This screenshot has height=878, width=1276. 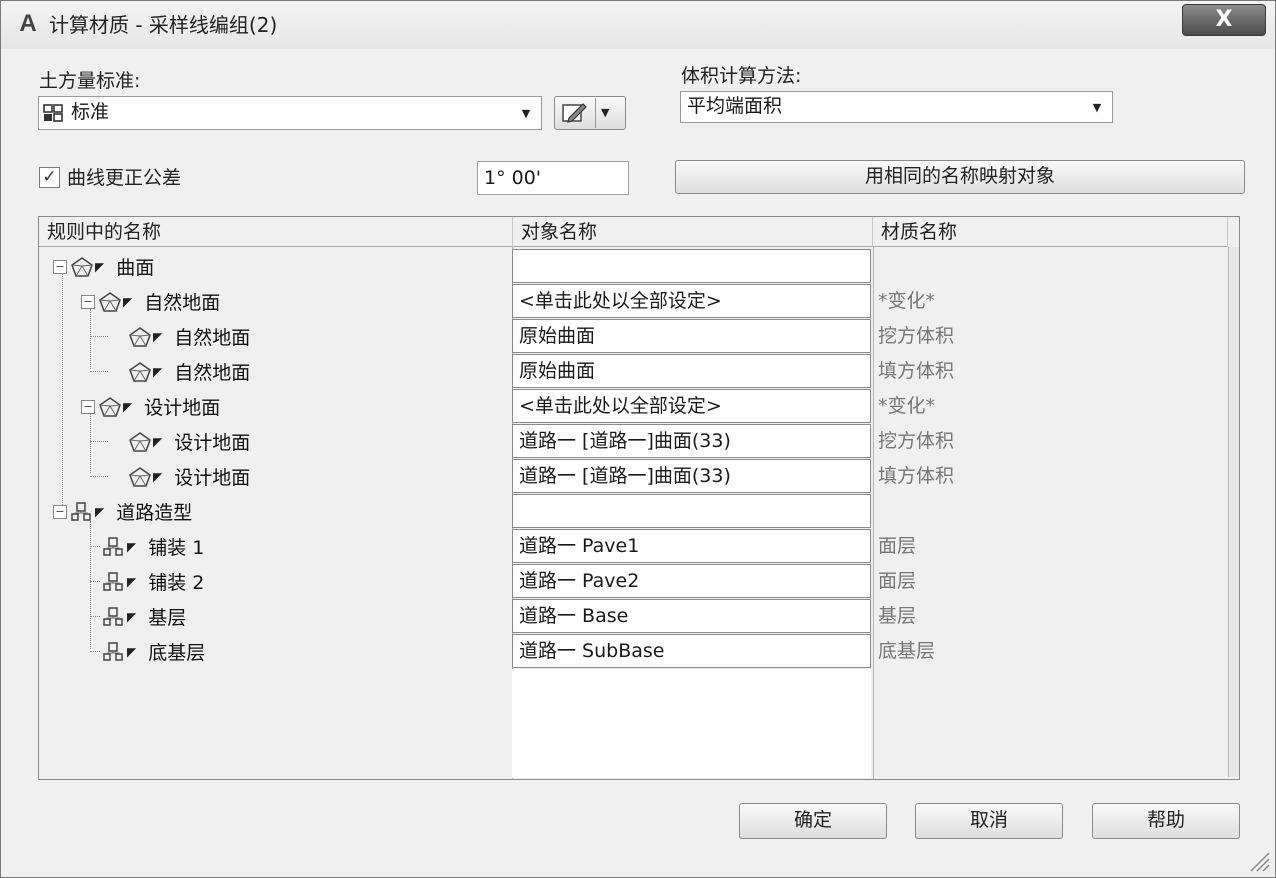 I want to click on vertical-scrollbar, so click(x=1233, y=512).